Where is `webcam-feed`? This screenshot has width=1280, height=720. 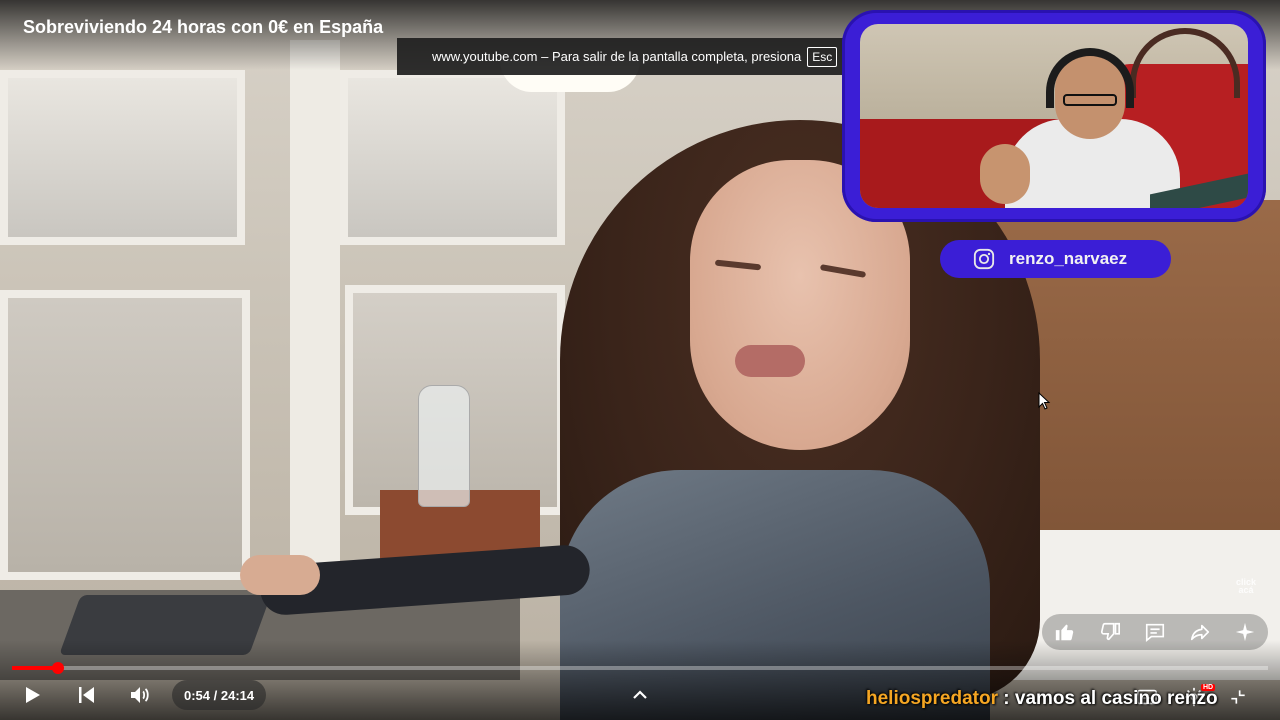
webcam-feed is located at coordinates (1054, 116).